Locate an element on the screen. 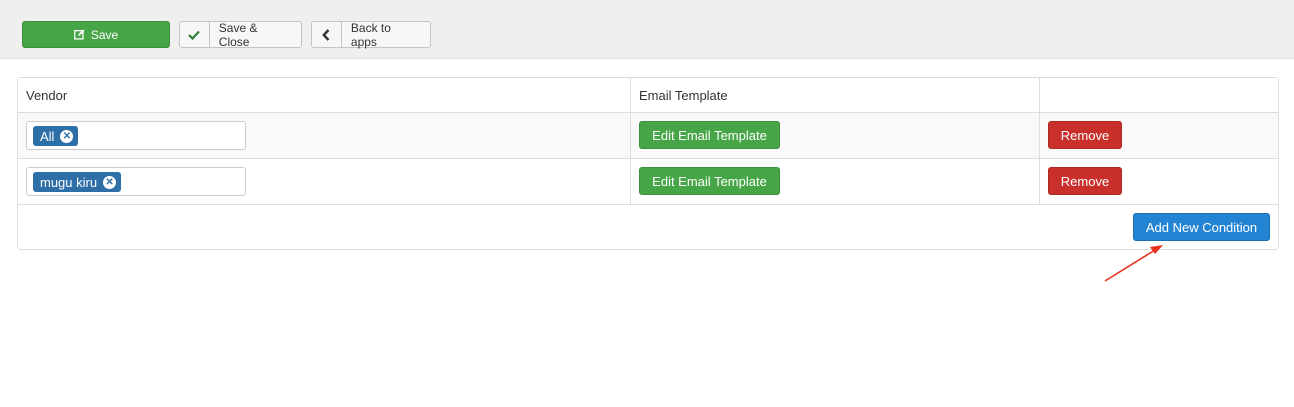  save-button-label: Save is located at coordinates (104, 34).